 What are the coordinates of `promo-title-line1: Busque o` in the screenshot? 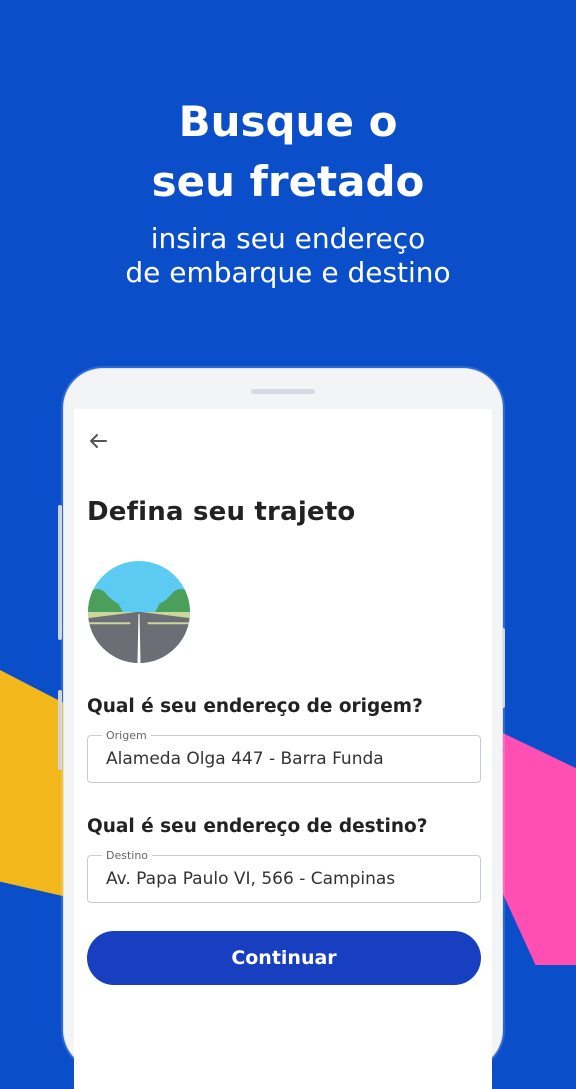 It's located at (288, 121).